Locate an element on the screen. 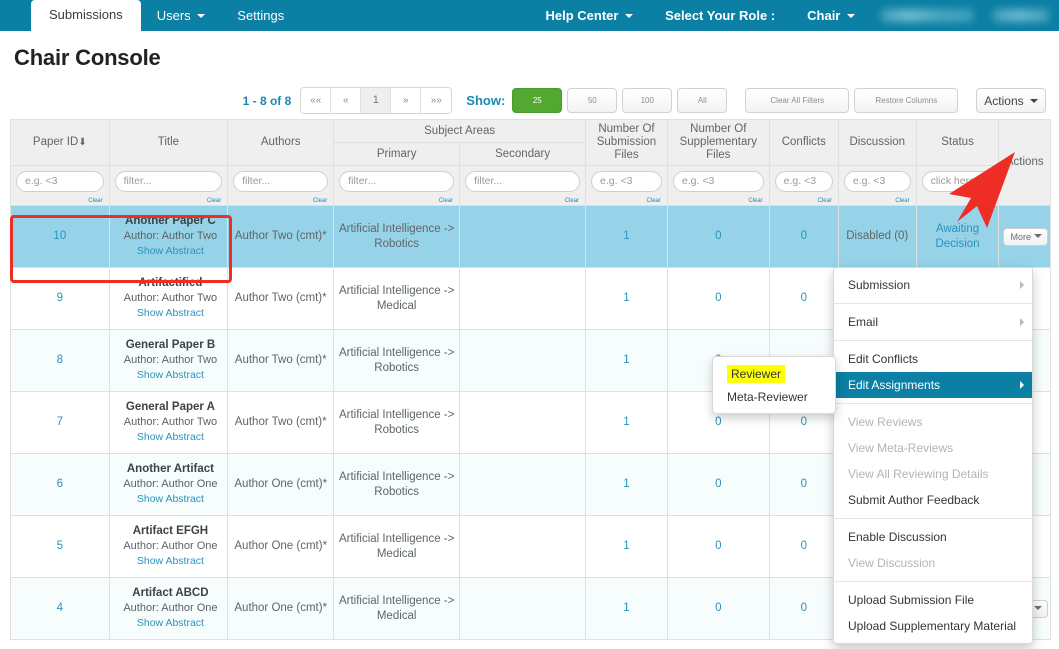  paper-id-link: 5 is located at coordinates (60, 546).